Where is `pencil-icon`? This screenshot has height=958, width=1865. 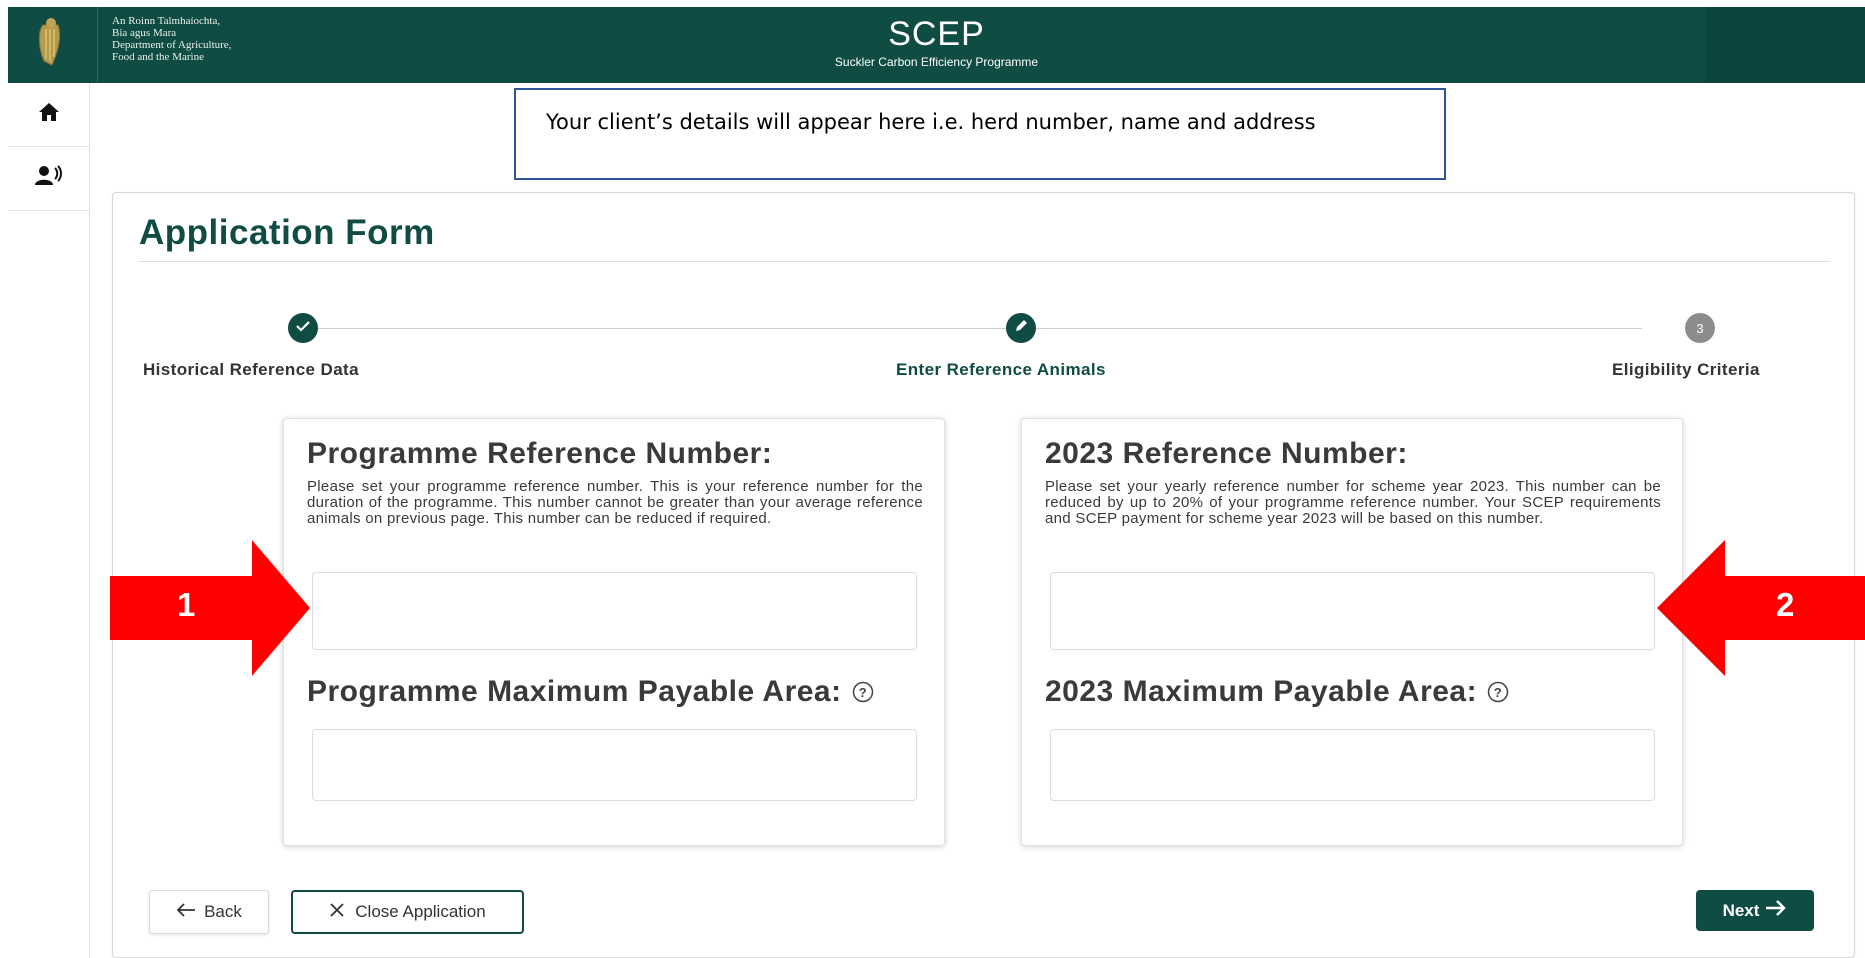 pencil-icon is located at coordinates (1021, 328).